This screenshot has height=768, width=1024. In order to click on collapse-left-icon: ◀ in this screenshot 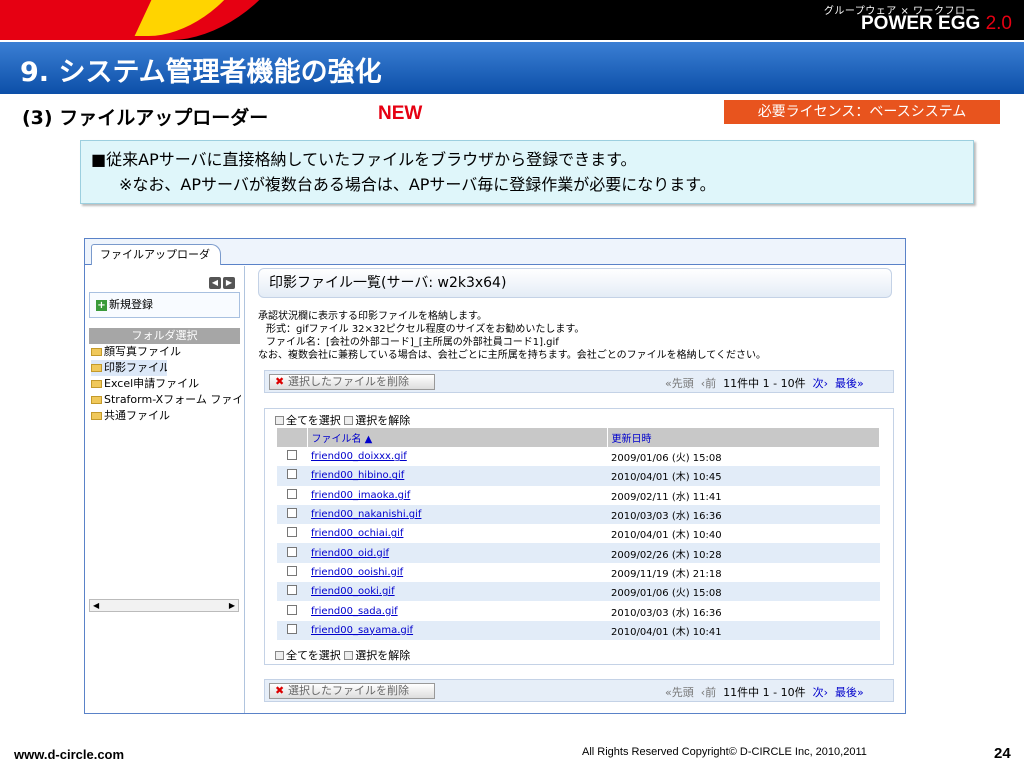, I will do `click(215, 283)`.